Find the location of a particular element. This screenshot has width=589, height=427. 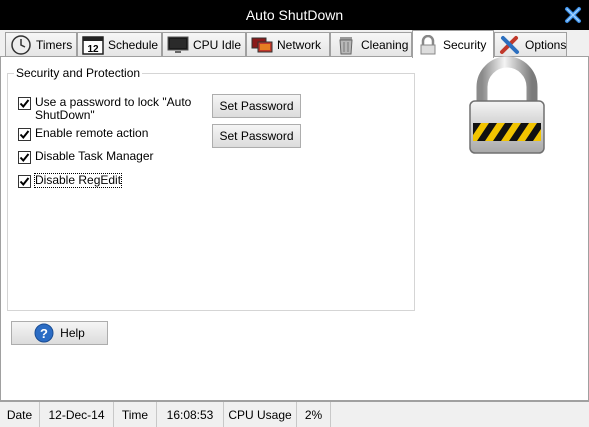

tab-label: Schedule is located at coordinates (133, 45).